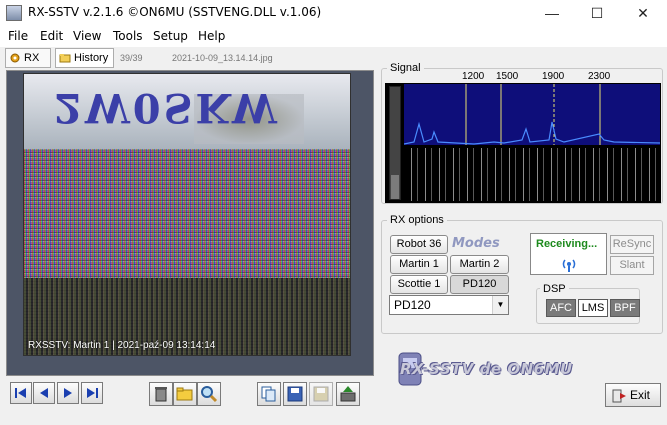  What do you see at coordinates (128, 36) in the screenshot?
I see `menu-tools: Tools` at bounding box center [128, 36].